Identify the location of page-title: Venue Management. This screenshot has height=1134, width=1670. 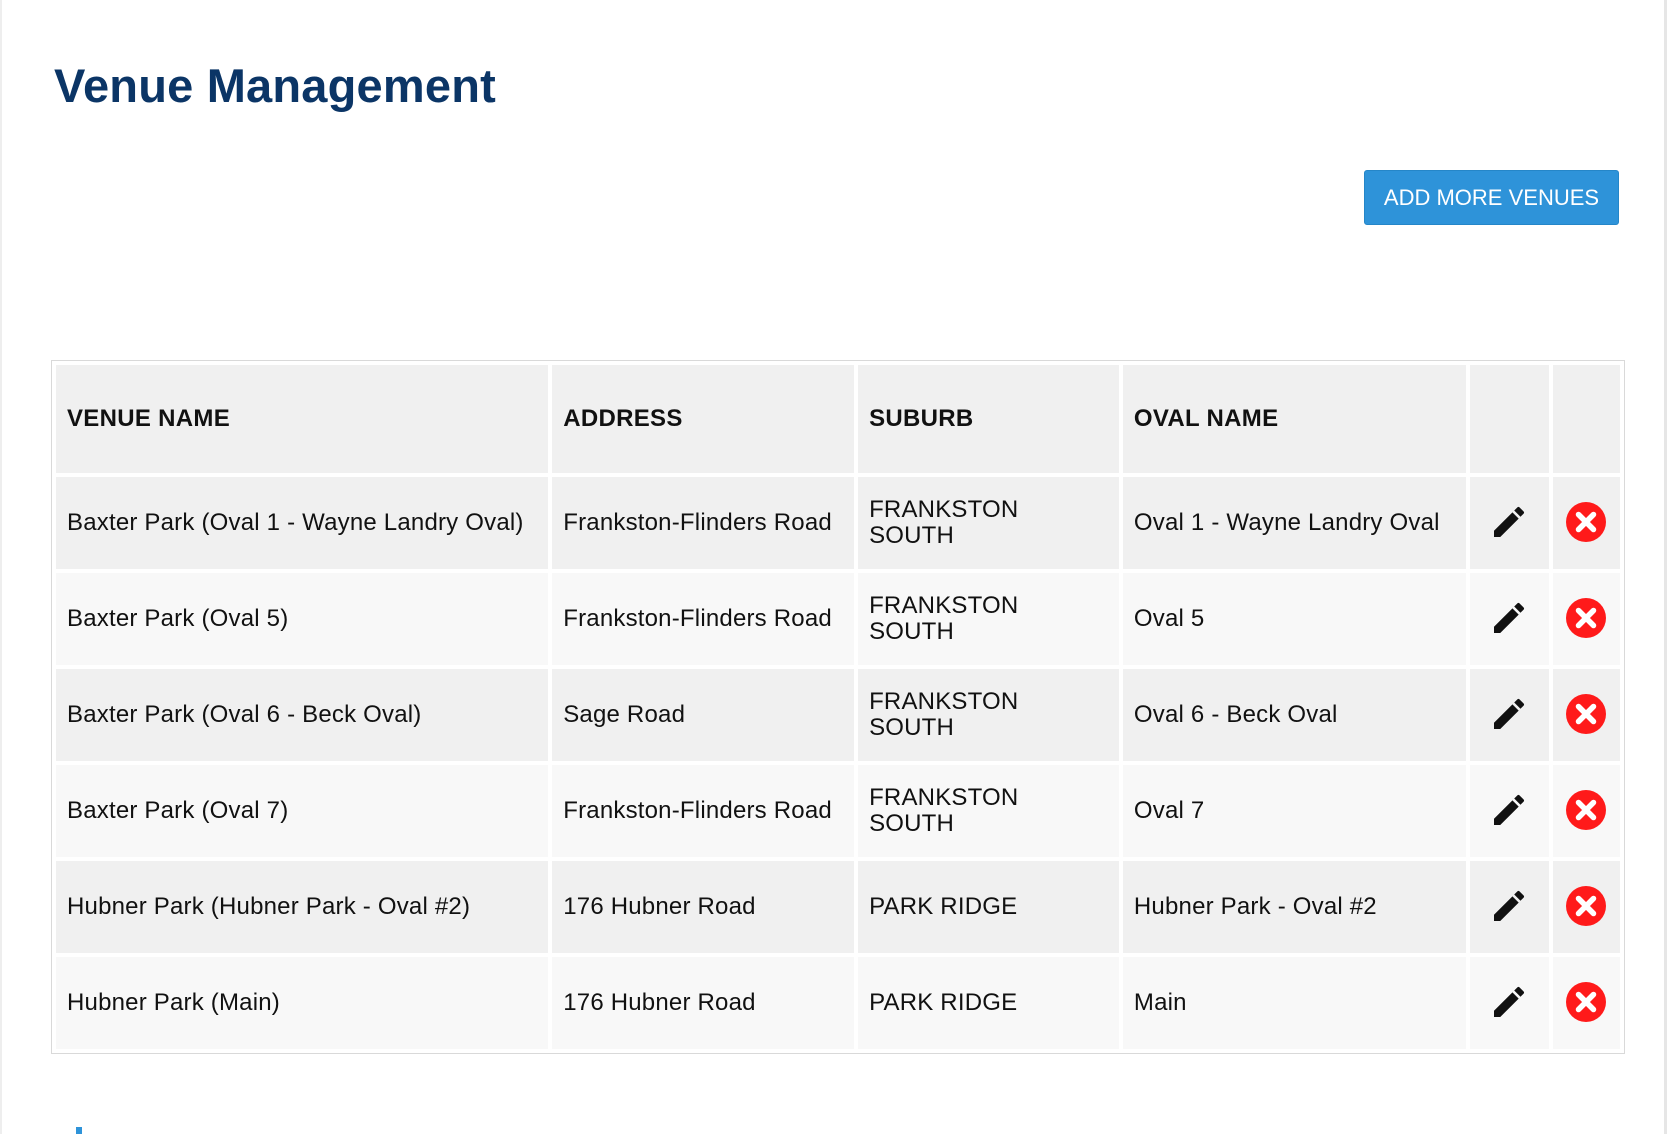
(275, 85).